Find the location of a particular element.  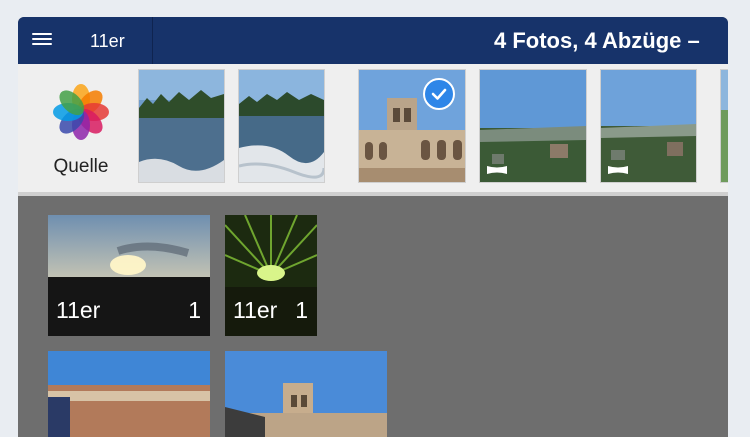

photo-partial is located at coordinates (724, 126).